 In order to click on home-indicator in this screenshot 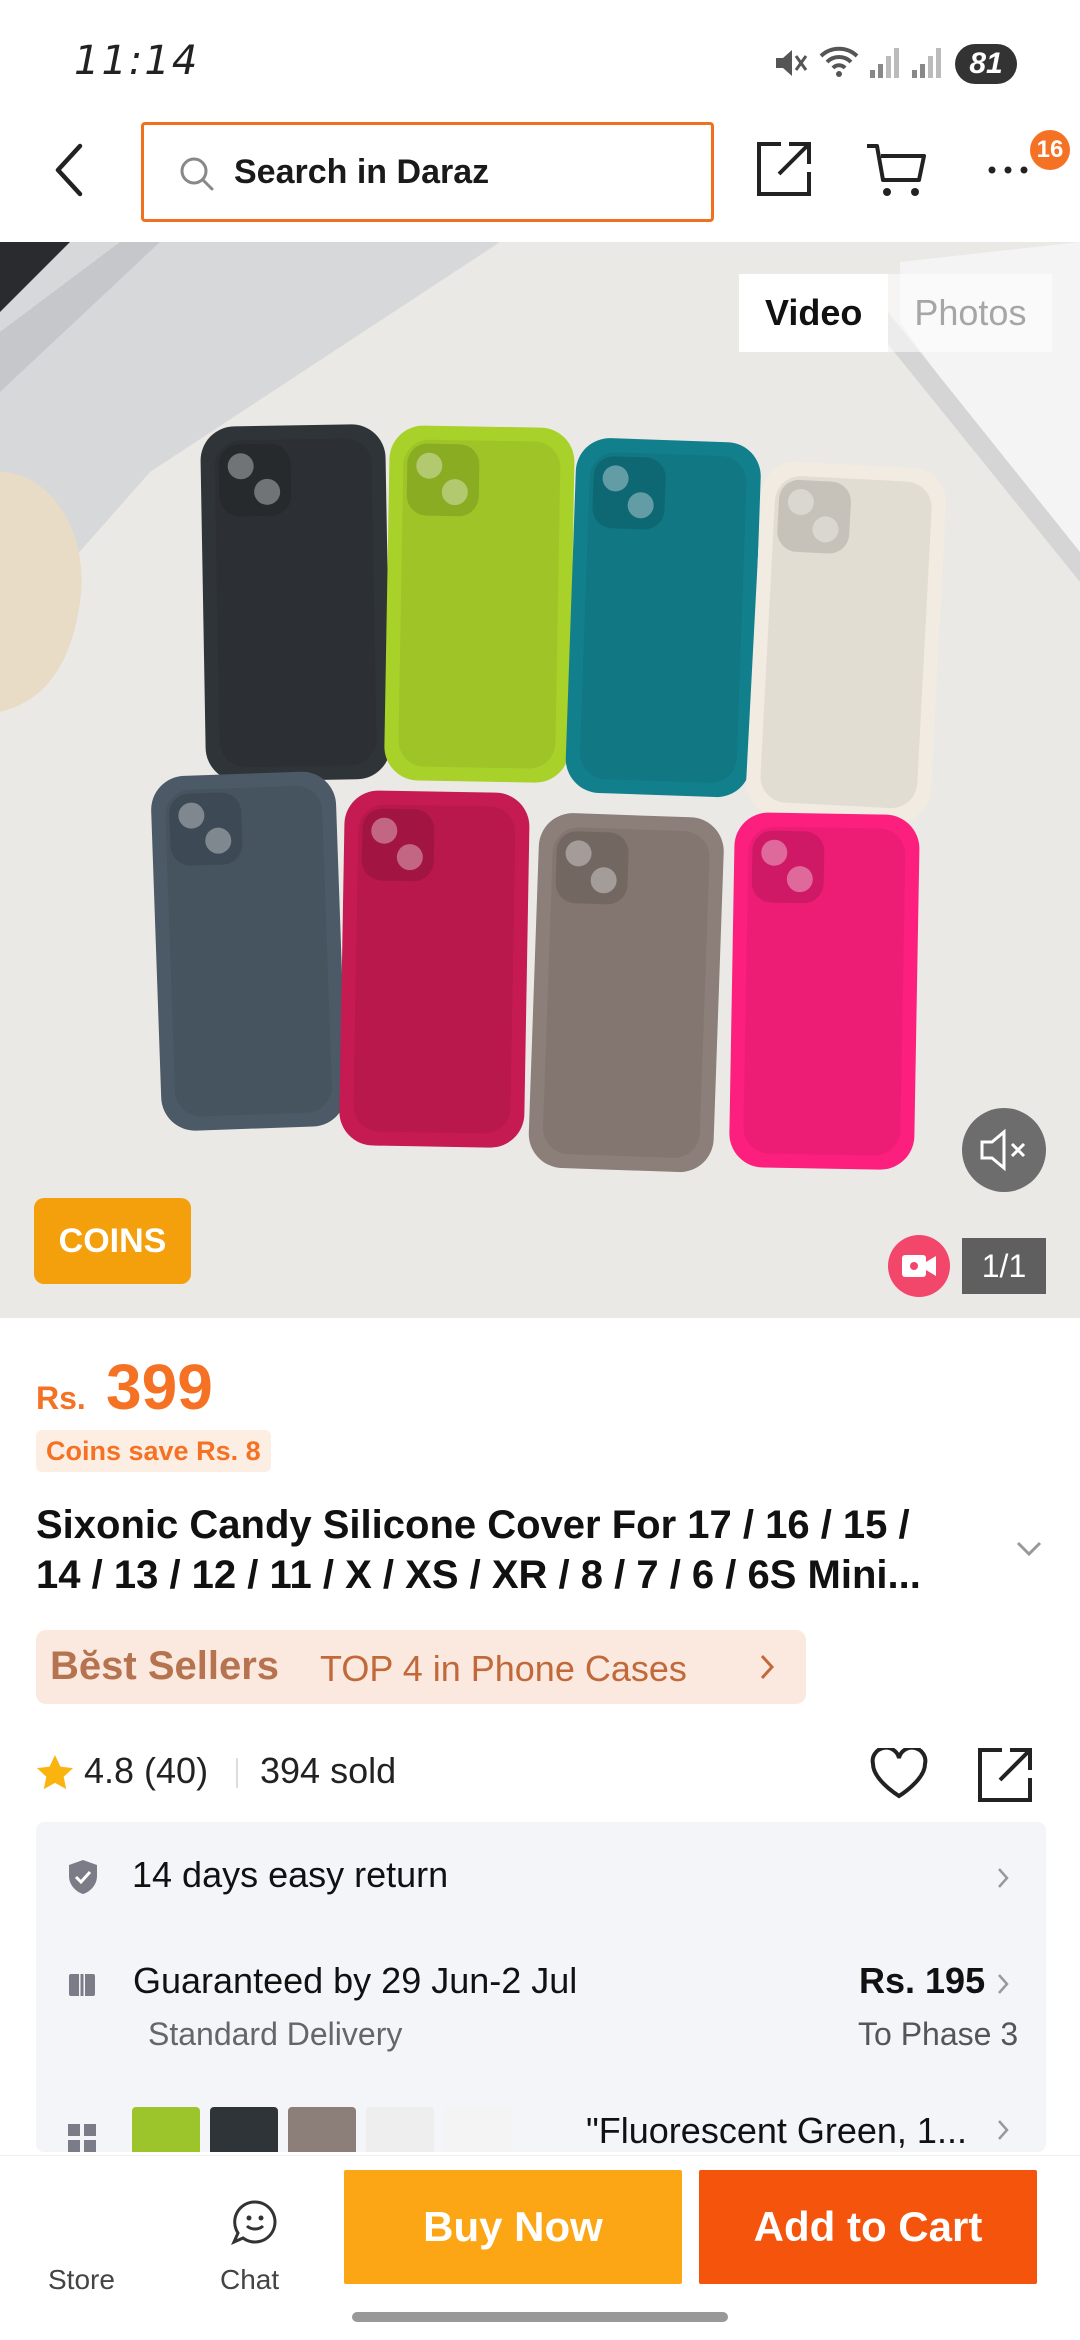, I will do `click(540, 2317)`.